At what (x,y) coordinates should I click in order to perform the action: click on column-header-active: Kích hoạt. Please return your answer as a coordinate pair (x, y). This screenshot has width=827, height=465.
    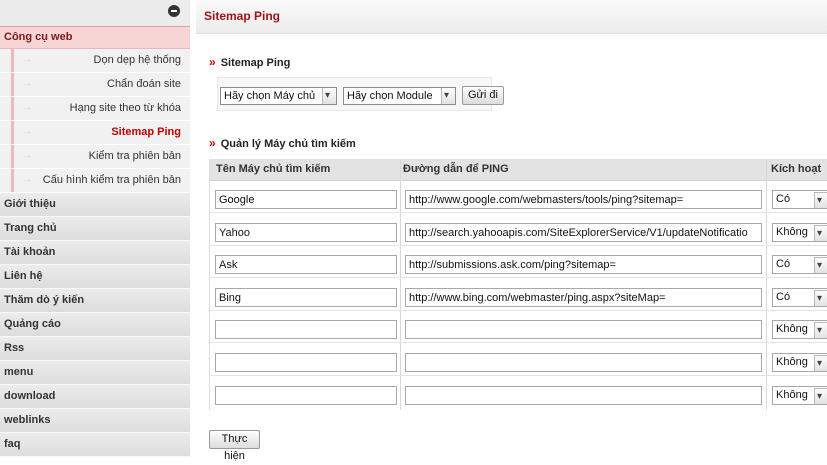
    Looking at the image, I should click on (796, 169).